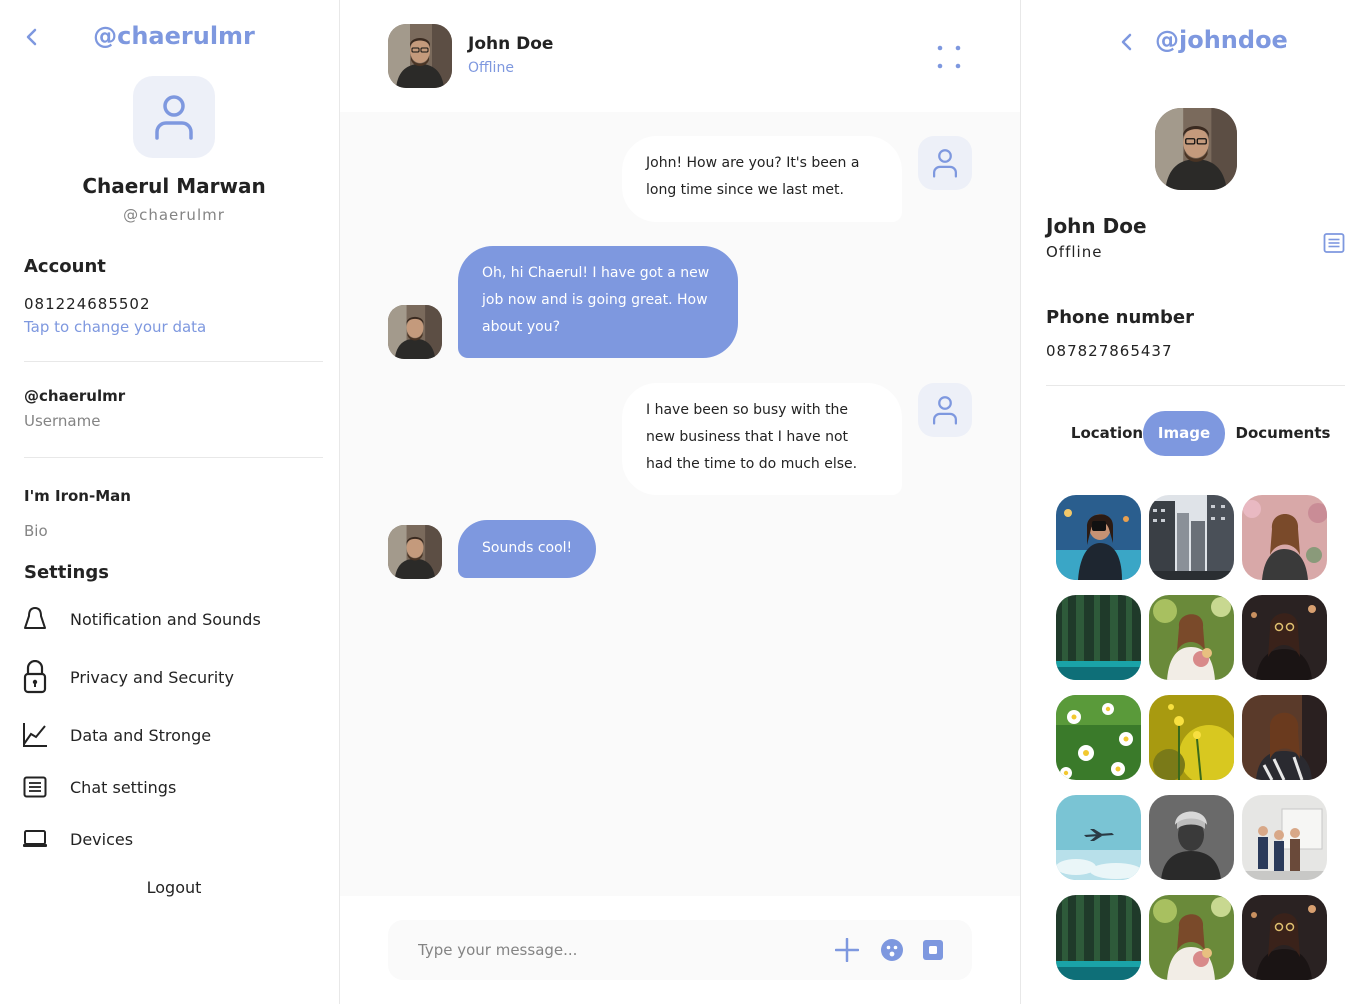 Image resolution: width=1360 pixels, height=1004 pixels. Describe the element at coordinates (174, 887) in the screenshot. I see `logout-button: Logout` at that location.